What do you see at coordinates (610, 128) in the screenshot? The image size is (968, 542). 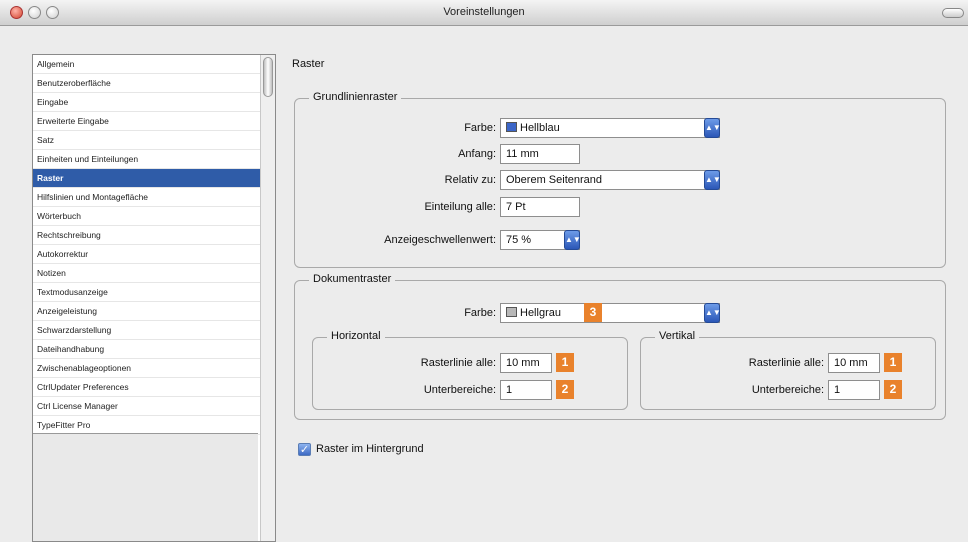 I see `baseline-color-select: Hellblau ▲▼` at bounding box center [610, 128].